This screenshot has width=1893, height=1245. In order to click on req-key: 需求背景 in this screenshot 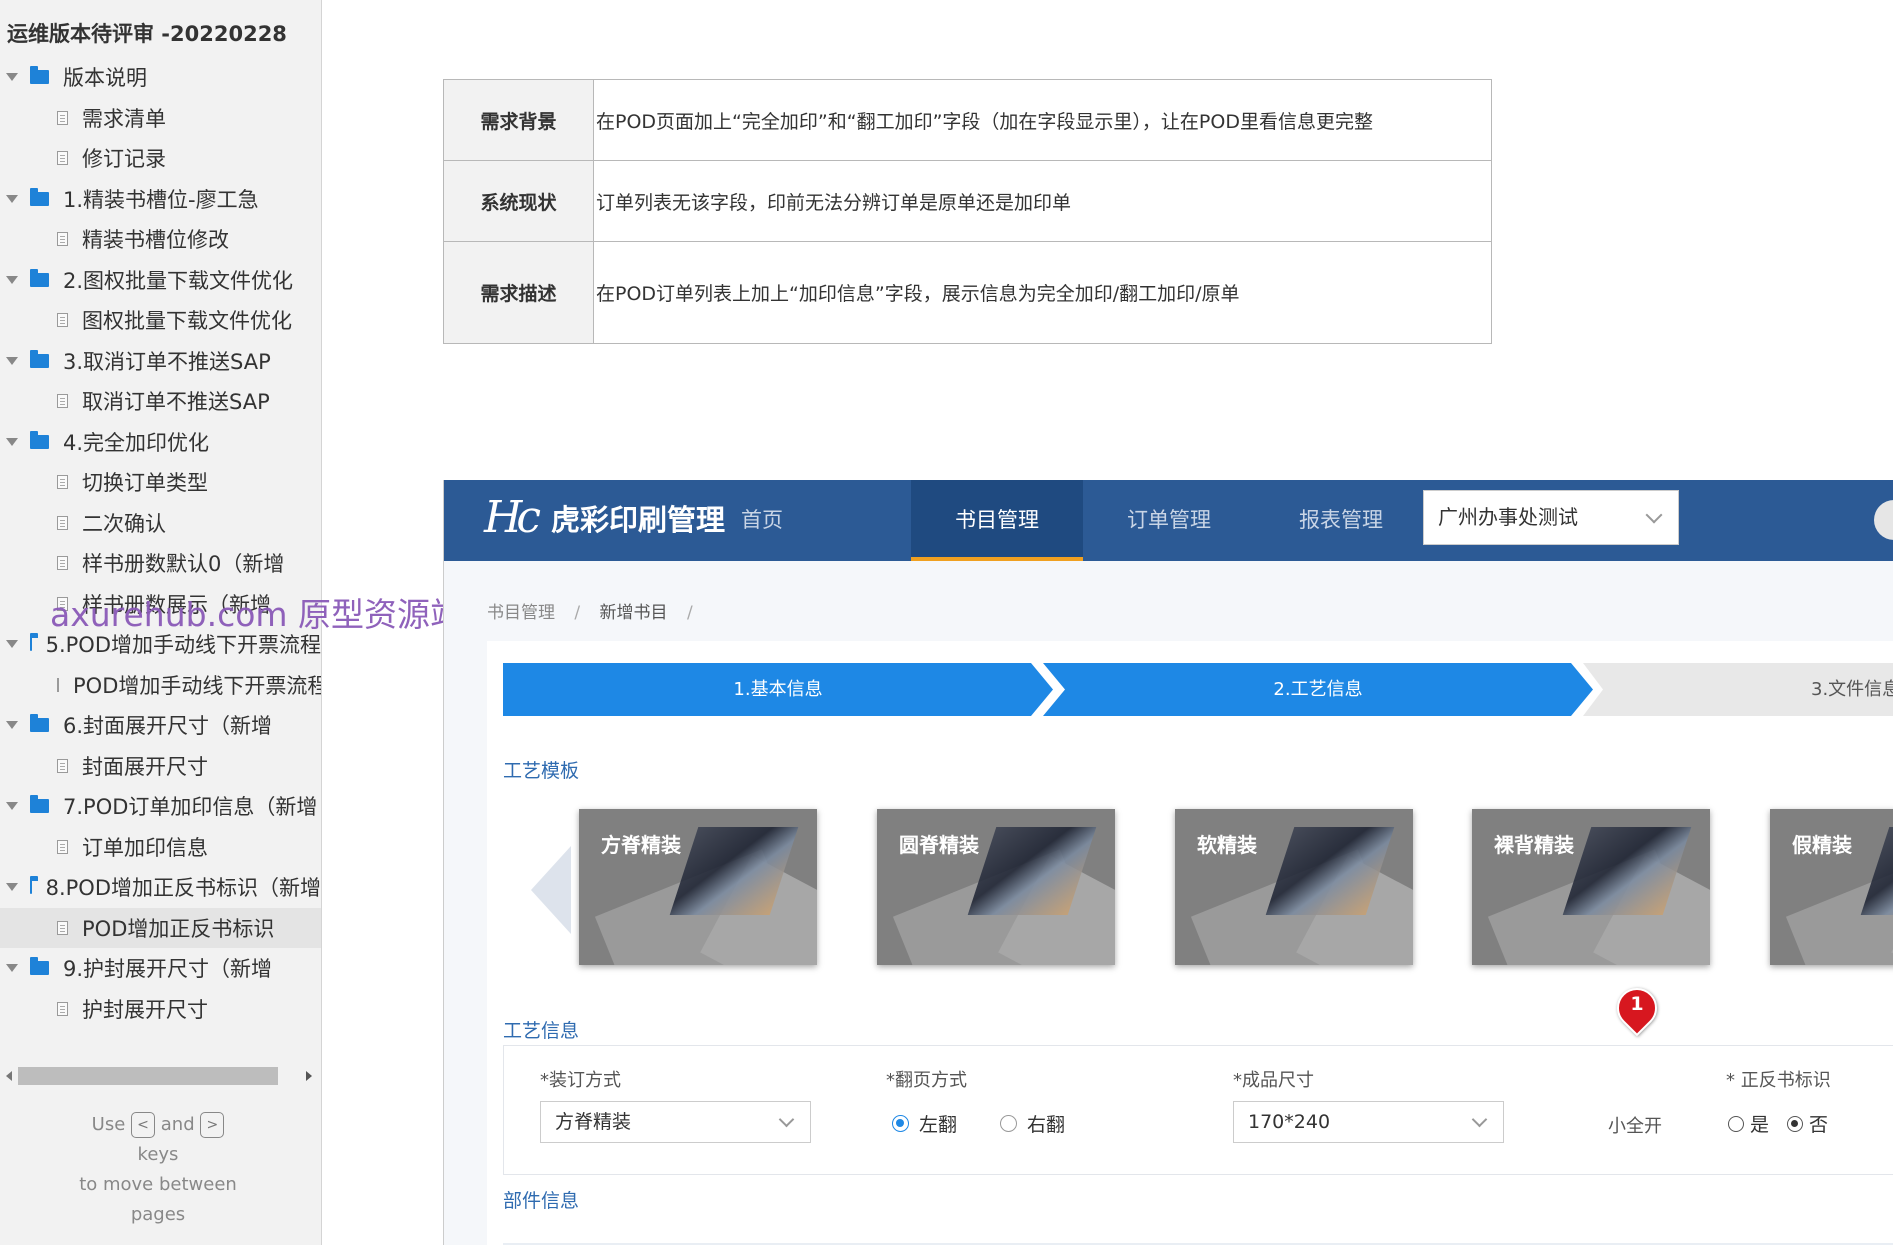, I will do `click(518, 120)`.